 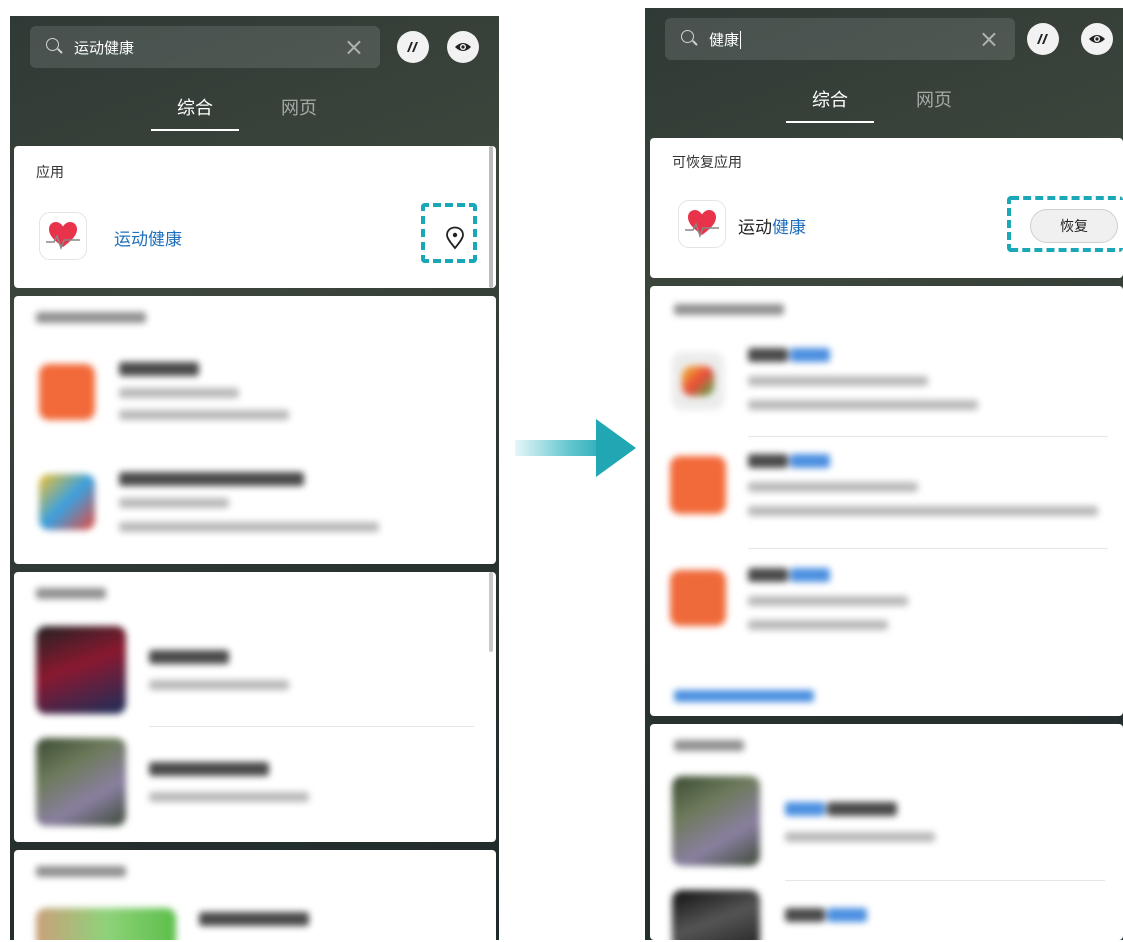 What do you see at coordinates (255, 895) in the screenshot?
I see `video-card` at bounding box center [255, 895].